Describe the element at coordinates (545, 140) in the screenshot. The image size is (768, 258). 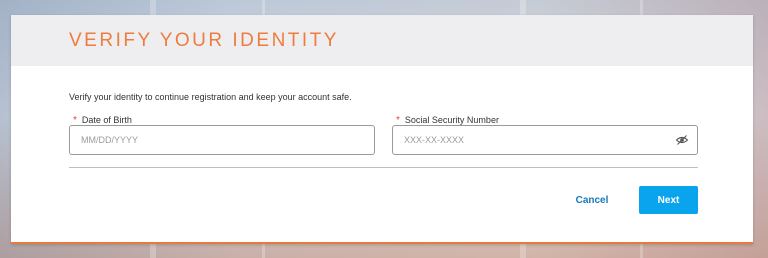
I see `ssn-input` at that location.